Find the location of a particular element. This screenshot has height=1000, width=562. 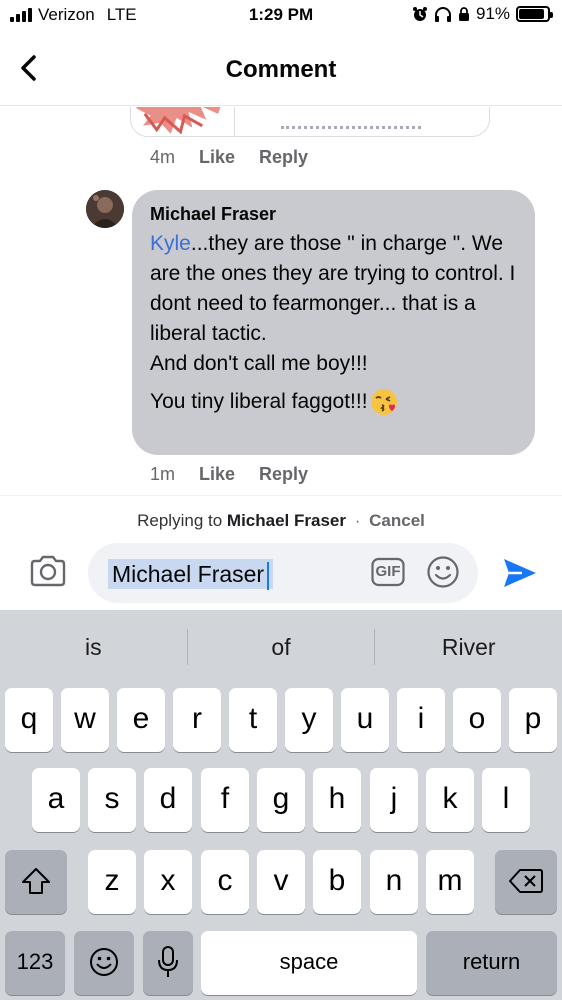

replying-prefix: Replying to is located at coordinates (180, 520).